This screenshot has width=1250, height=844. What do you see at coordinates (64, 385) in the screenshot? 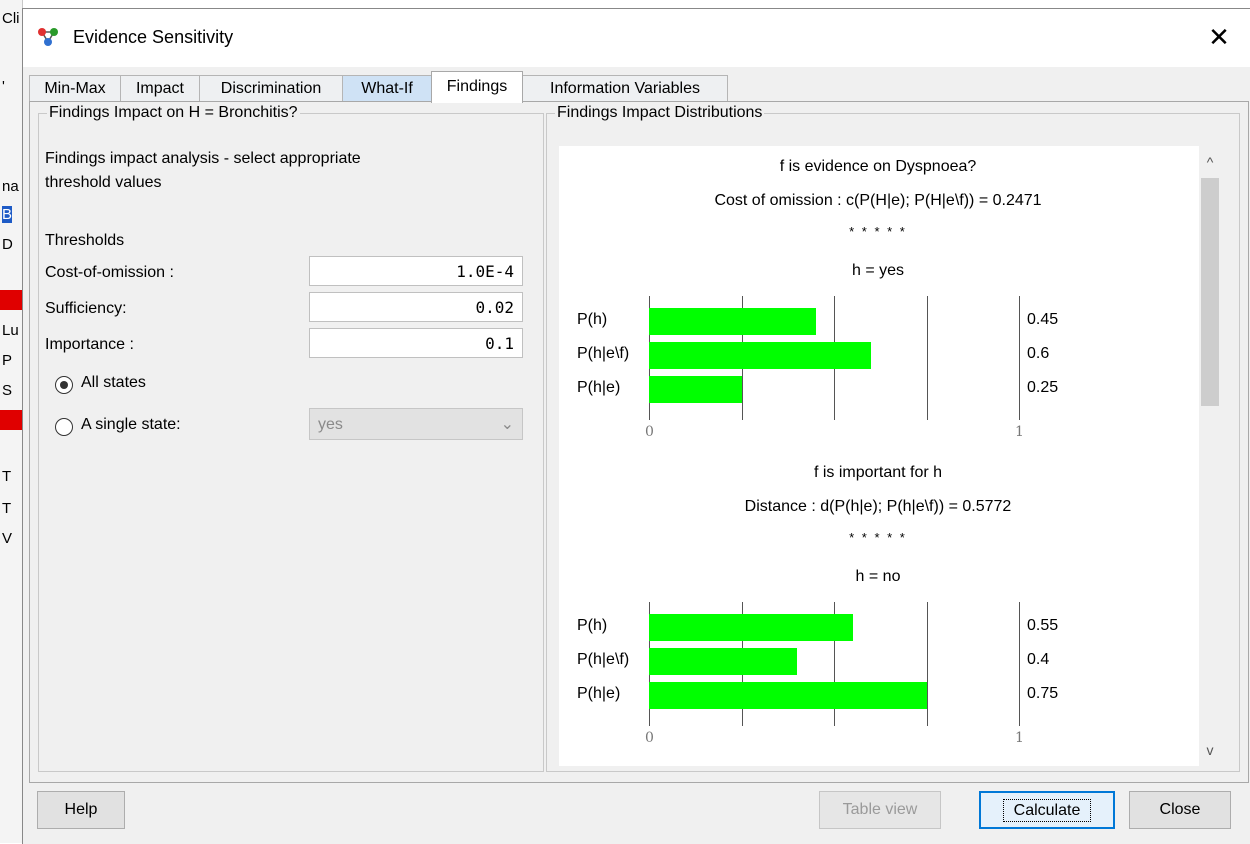
I see `all-states-radio` at bounding box center [64, 385].